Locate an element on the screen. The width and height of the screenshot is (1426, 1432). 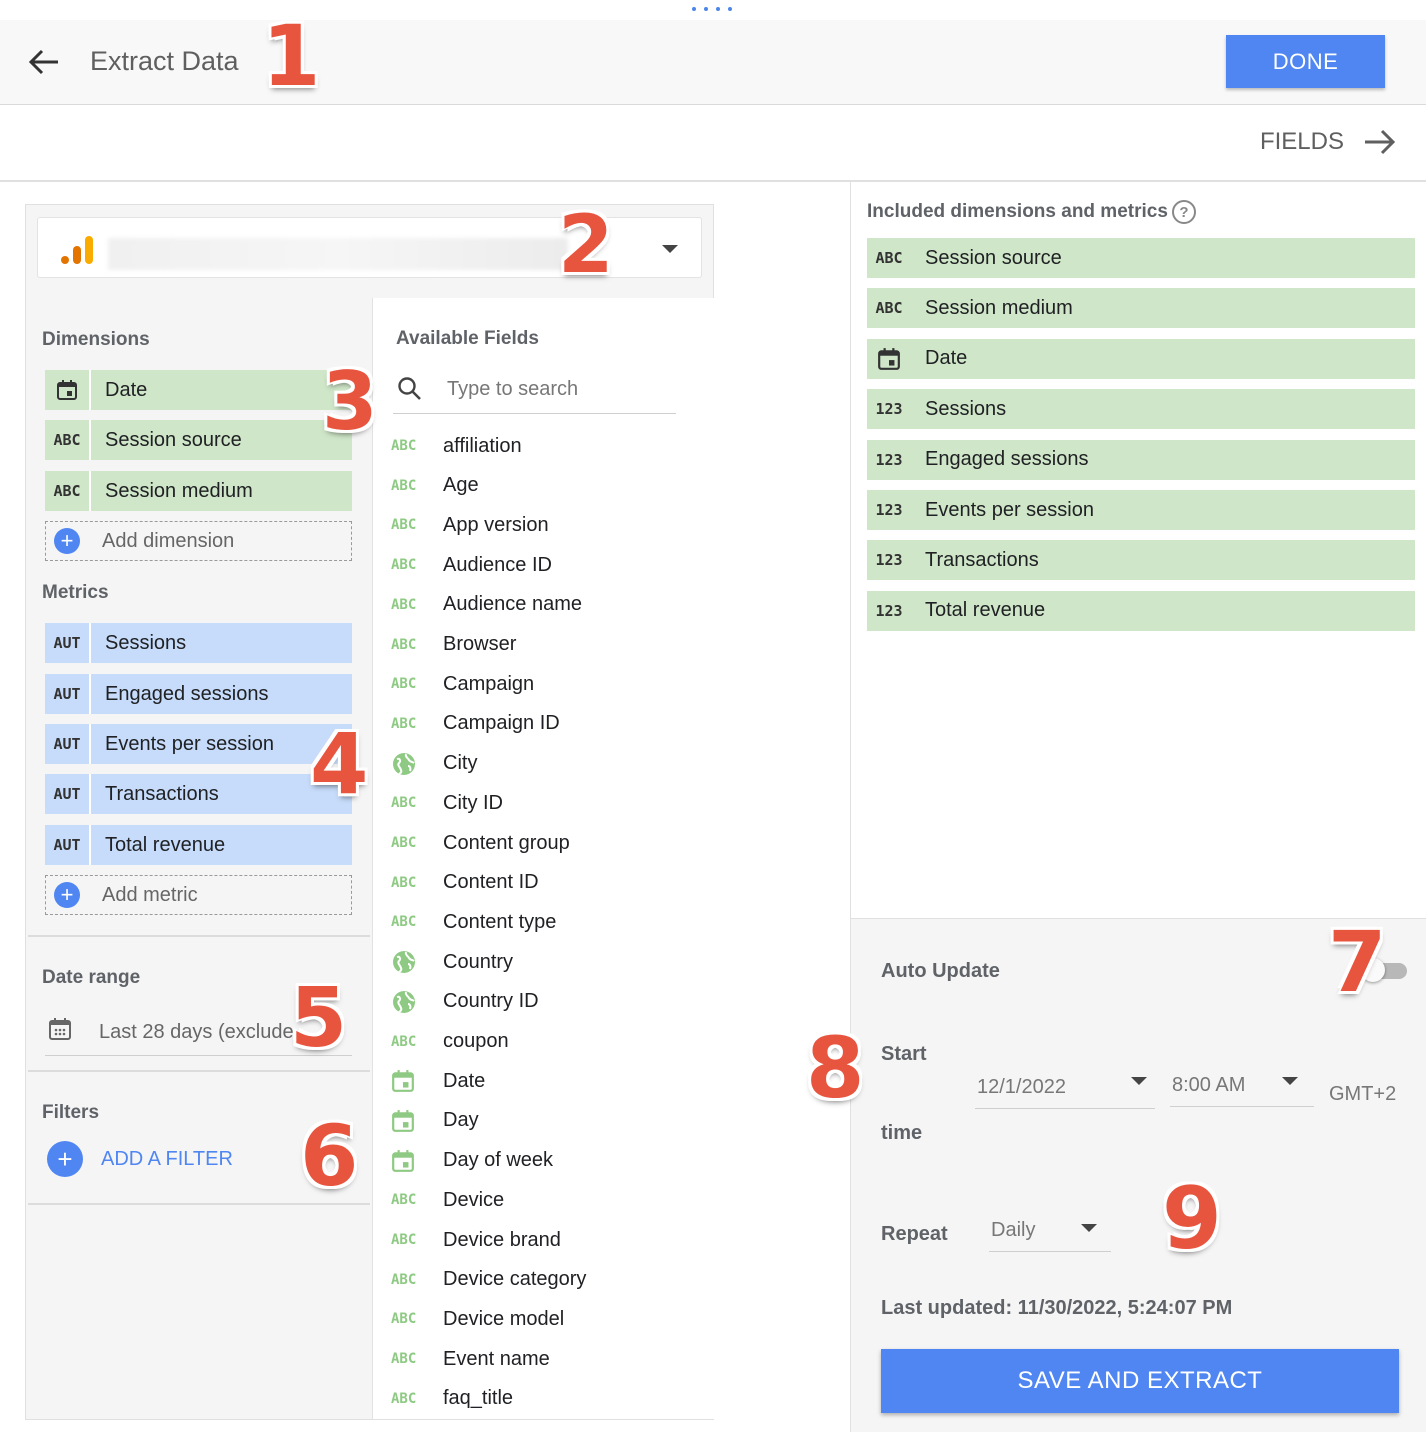
available-field-item: ABC City ID is located at coordinates (543, 803).